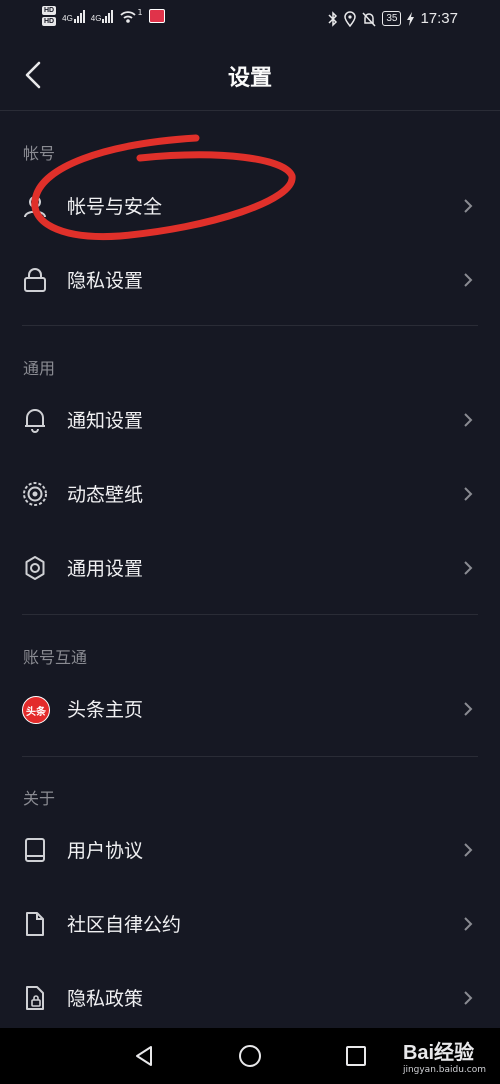 The width and height of the screenshot is (500, 1084). I want to click on item-label: 帐号与安全, so click(115, 207).